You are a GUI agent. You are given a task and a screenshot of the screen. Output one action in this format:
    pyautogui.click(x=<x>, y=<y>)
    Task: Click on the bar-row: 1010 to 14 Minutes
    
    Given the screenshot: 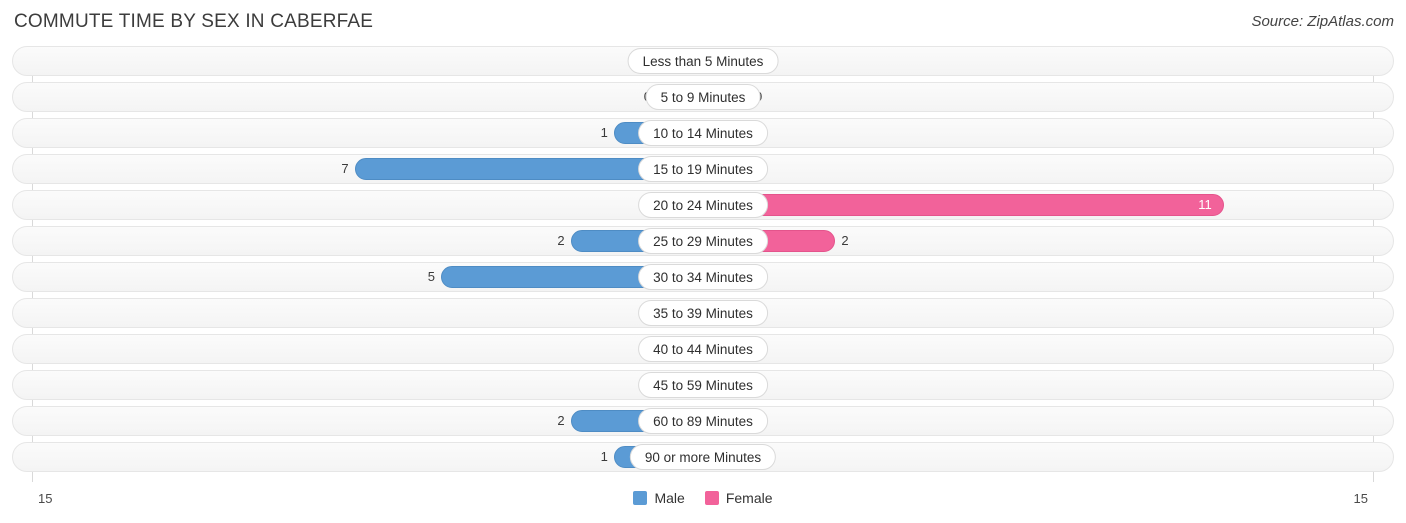 What is the action you would take?
    pyautogui.click(x=703, y=133)
    